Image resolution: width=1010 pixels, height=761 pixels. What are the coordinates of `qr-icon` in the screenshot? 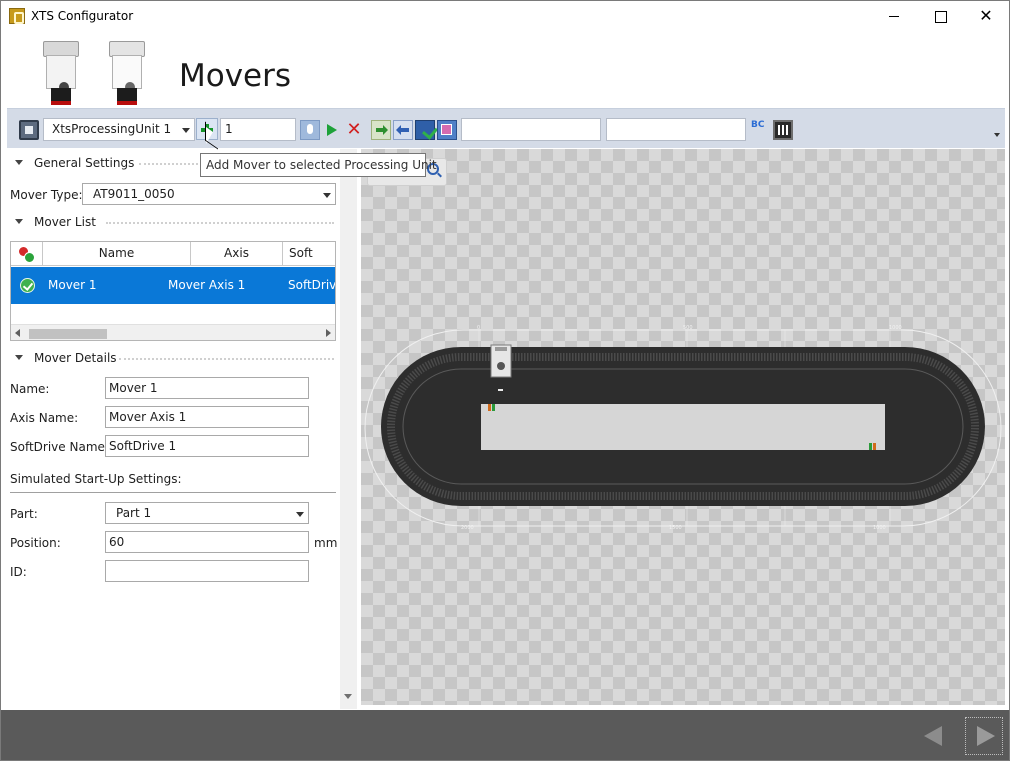 It's located at (783, 130).